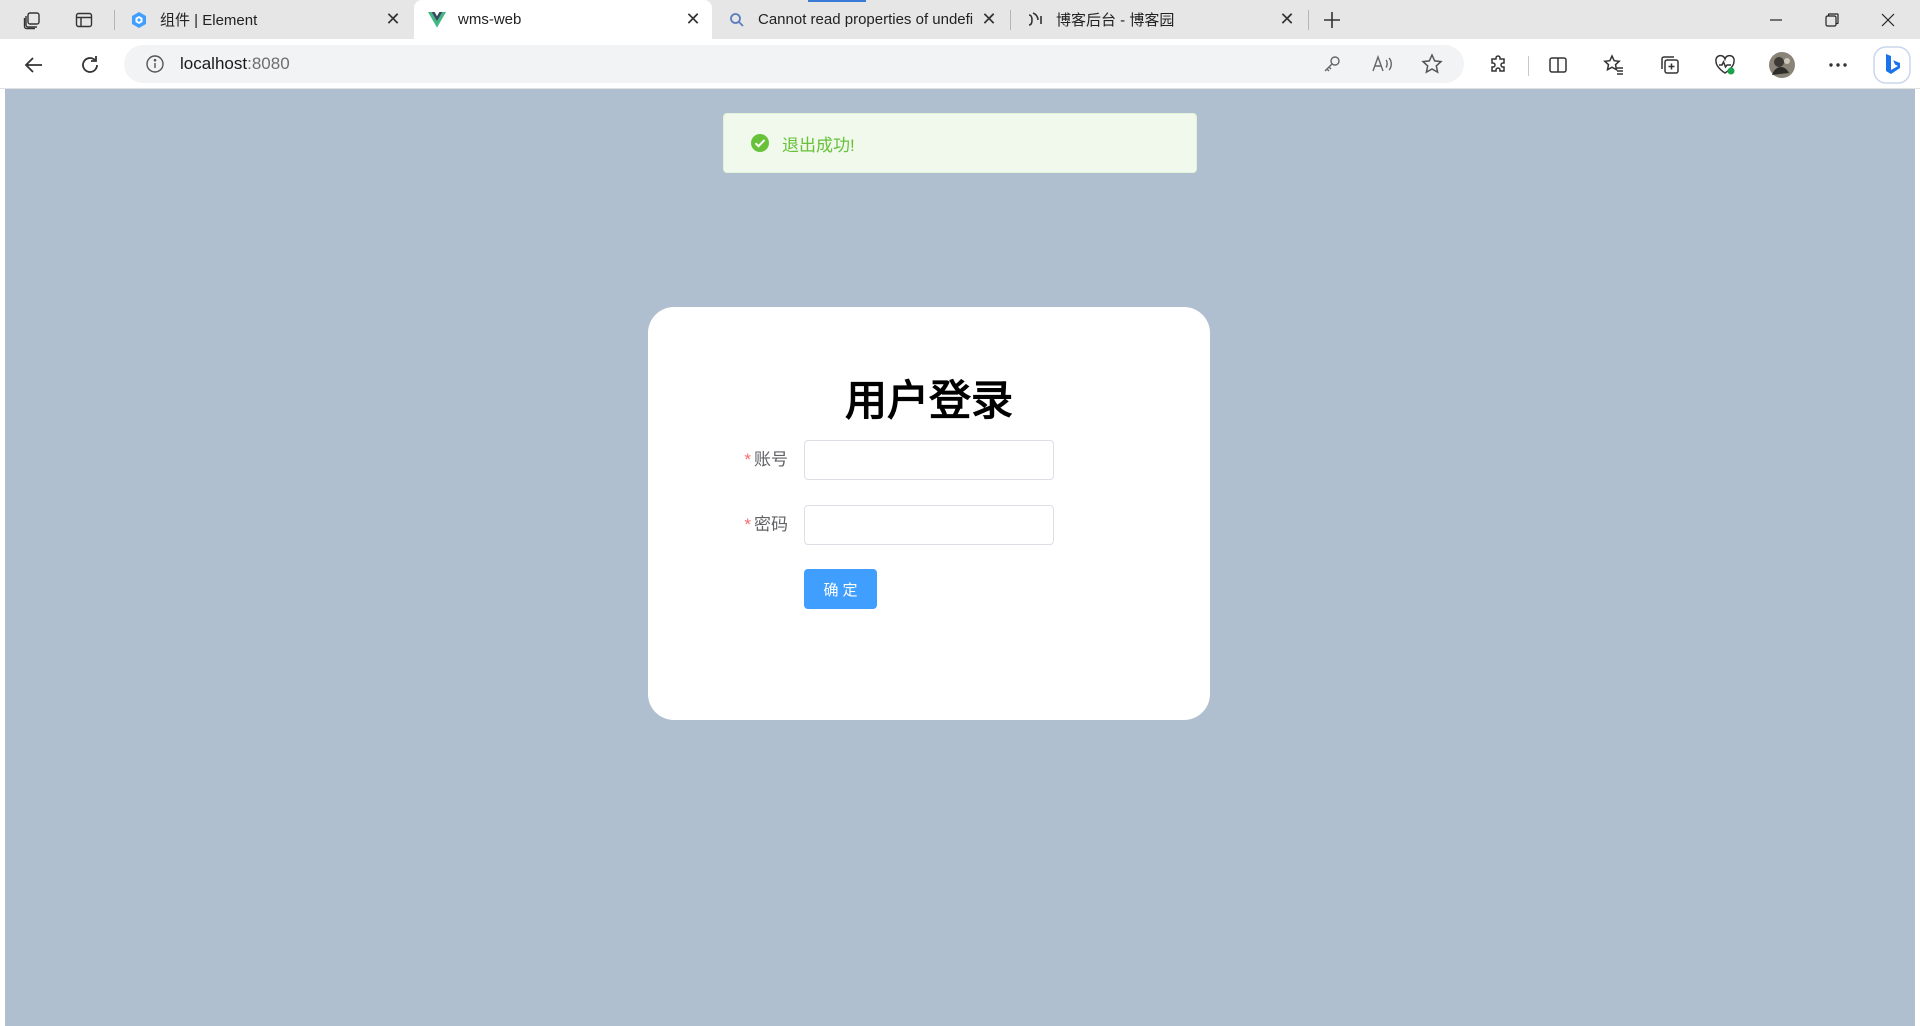 This screenshot has width=1920, height=1026. What do you see at coordinates (264, 19) in the screenshot?
I see `tab-element: 组件 | Element ✕` at bounding box center [264, 19].